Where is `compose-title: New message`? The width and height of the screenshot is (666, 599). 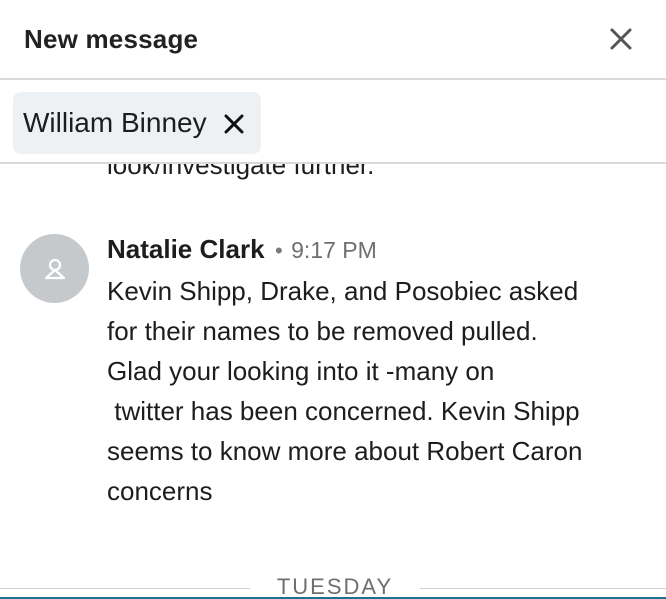 compose-title: New message is located at coordinates (111, 39).